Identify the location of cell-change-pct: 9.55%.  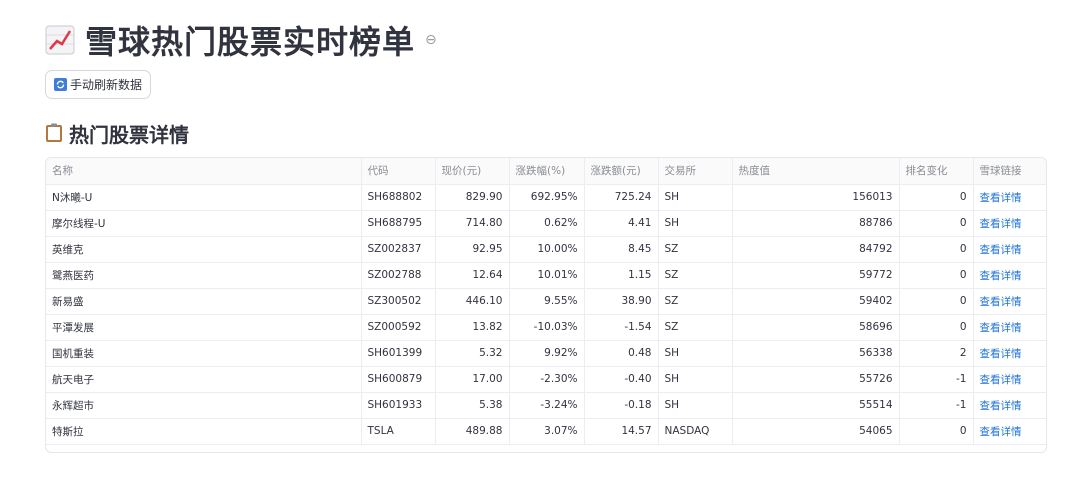
(547, 301).